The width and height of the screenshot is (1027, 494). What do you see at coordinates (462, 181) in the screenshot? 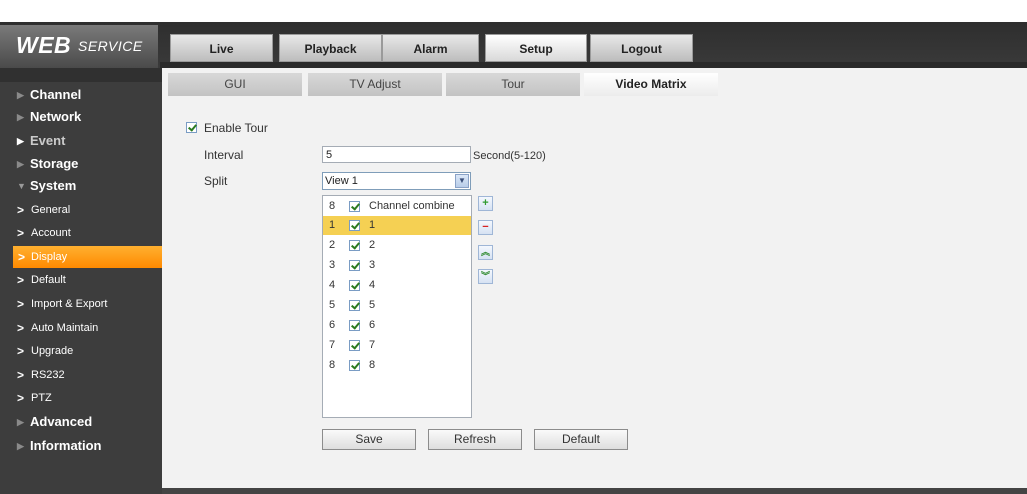
I see `dropdown-arrow-icon: ▼` at bounding box center [462, 181].